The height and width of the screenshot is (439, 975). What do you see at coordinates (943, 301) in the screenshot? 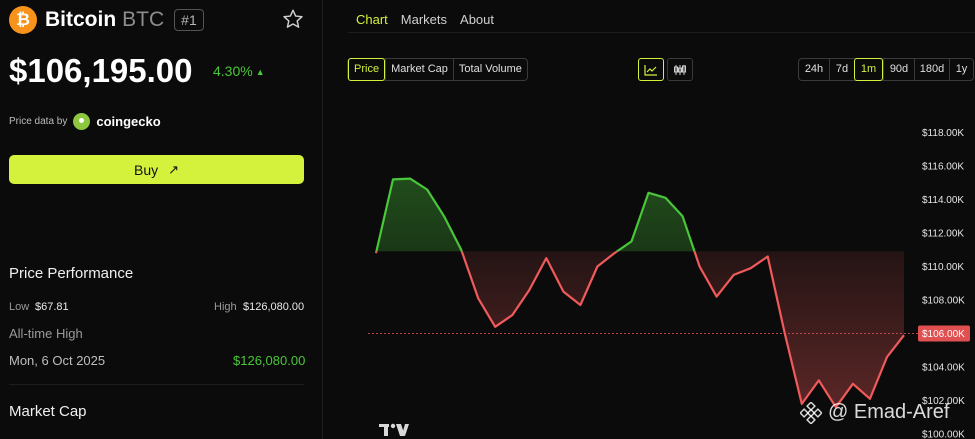
I see `y-tick-label: $108.00K` at bounding box center [943, 301].